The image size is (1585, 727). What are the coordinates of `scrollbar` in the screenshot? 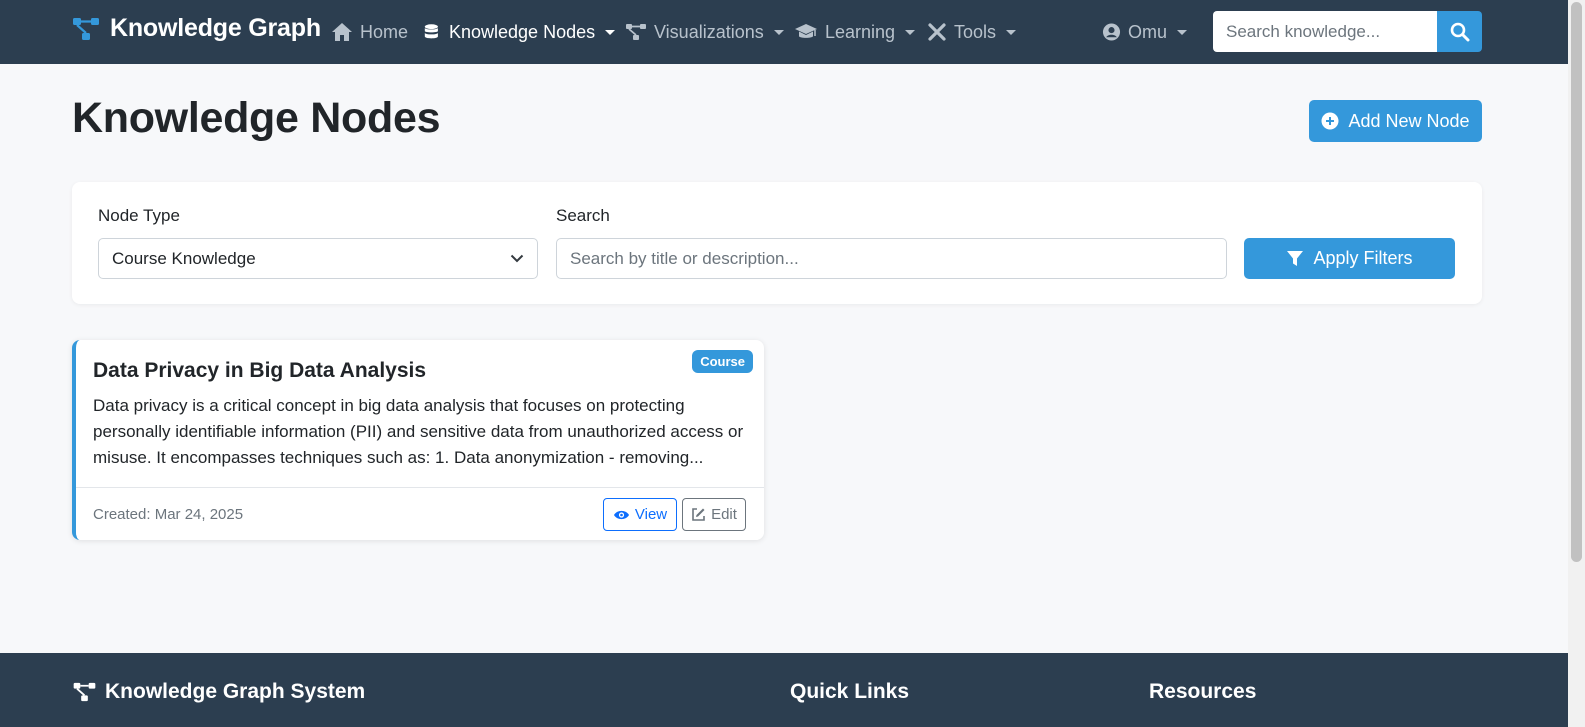 It's located at (1576, 363).